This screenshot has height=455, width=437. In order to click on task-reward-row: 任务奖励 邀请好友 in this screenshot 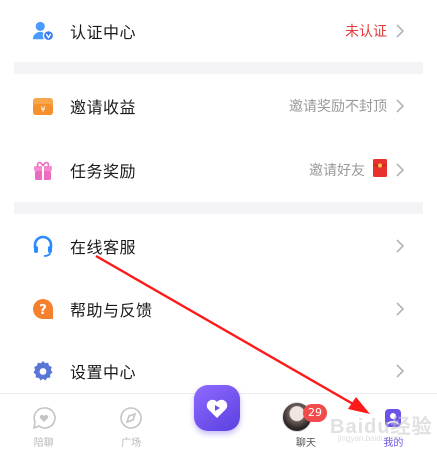, I will do `click(218, 170)`.